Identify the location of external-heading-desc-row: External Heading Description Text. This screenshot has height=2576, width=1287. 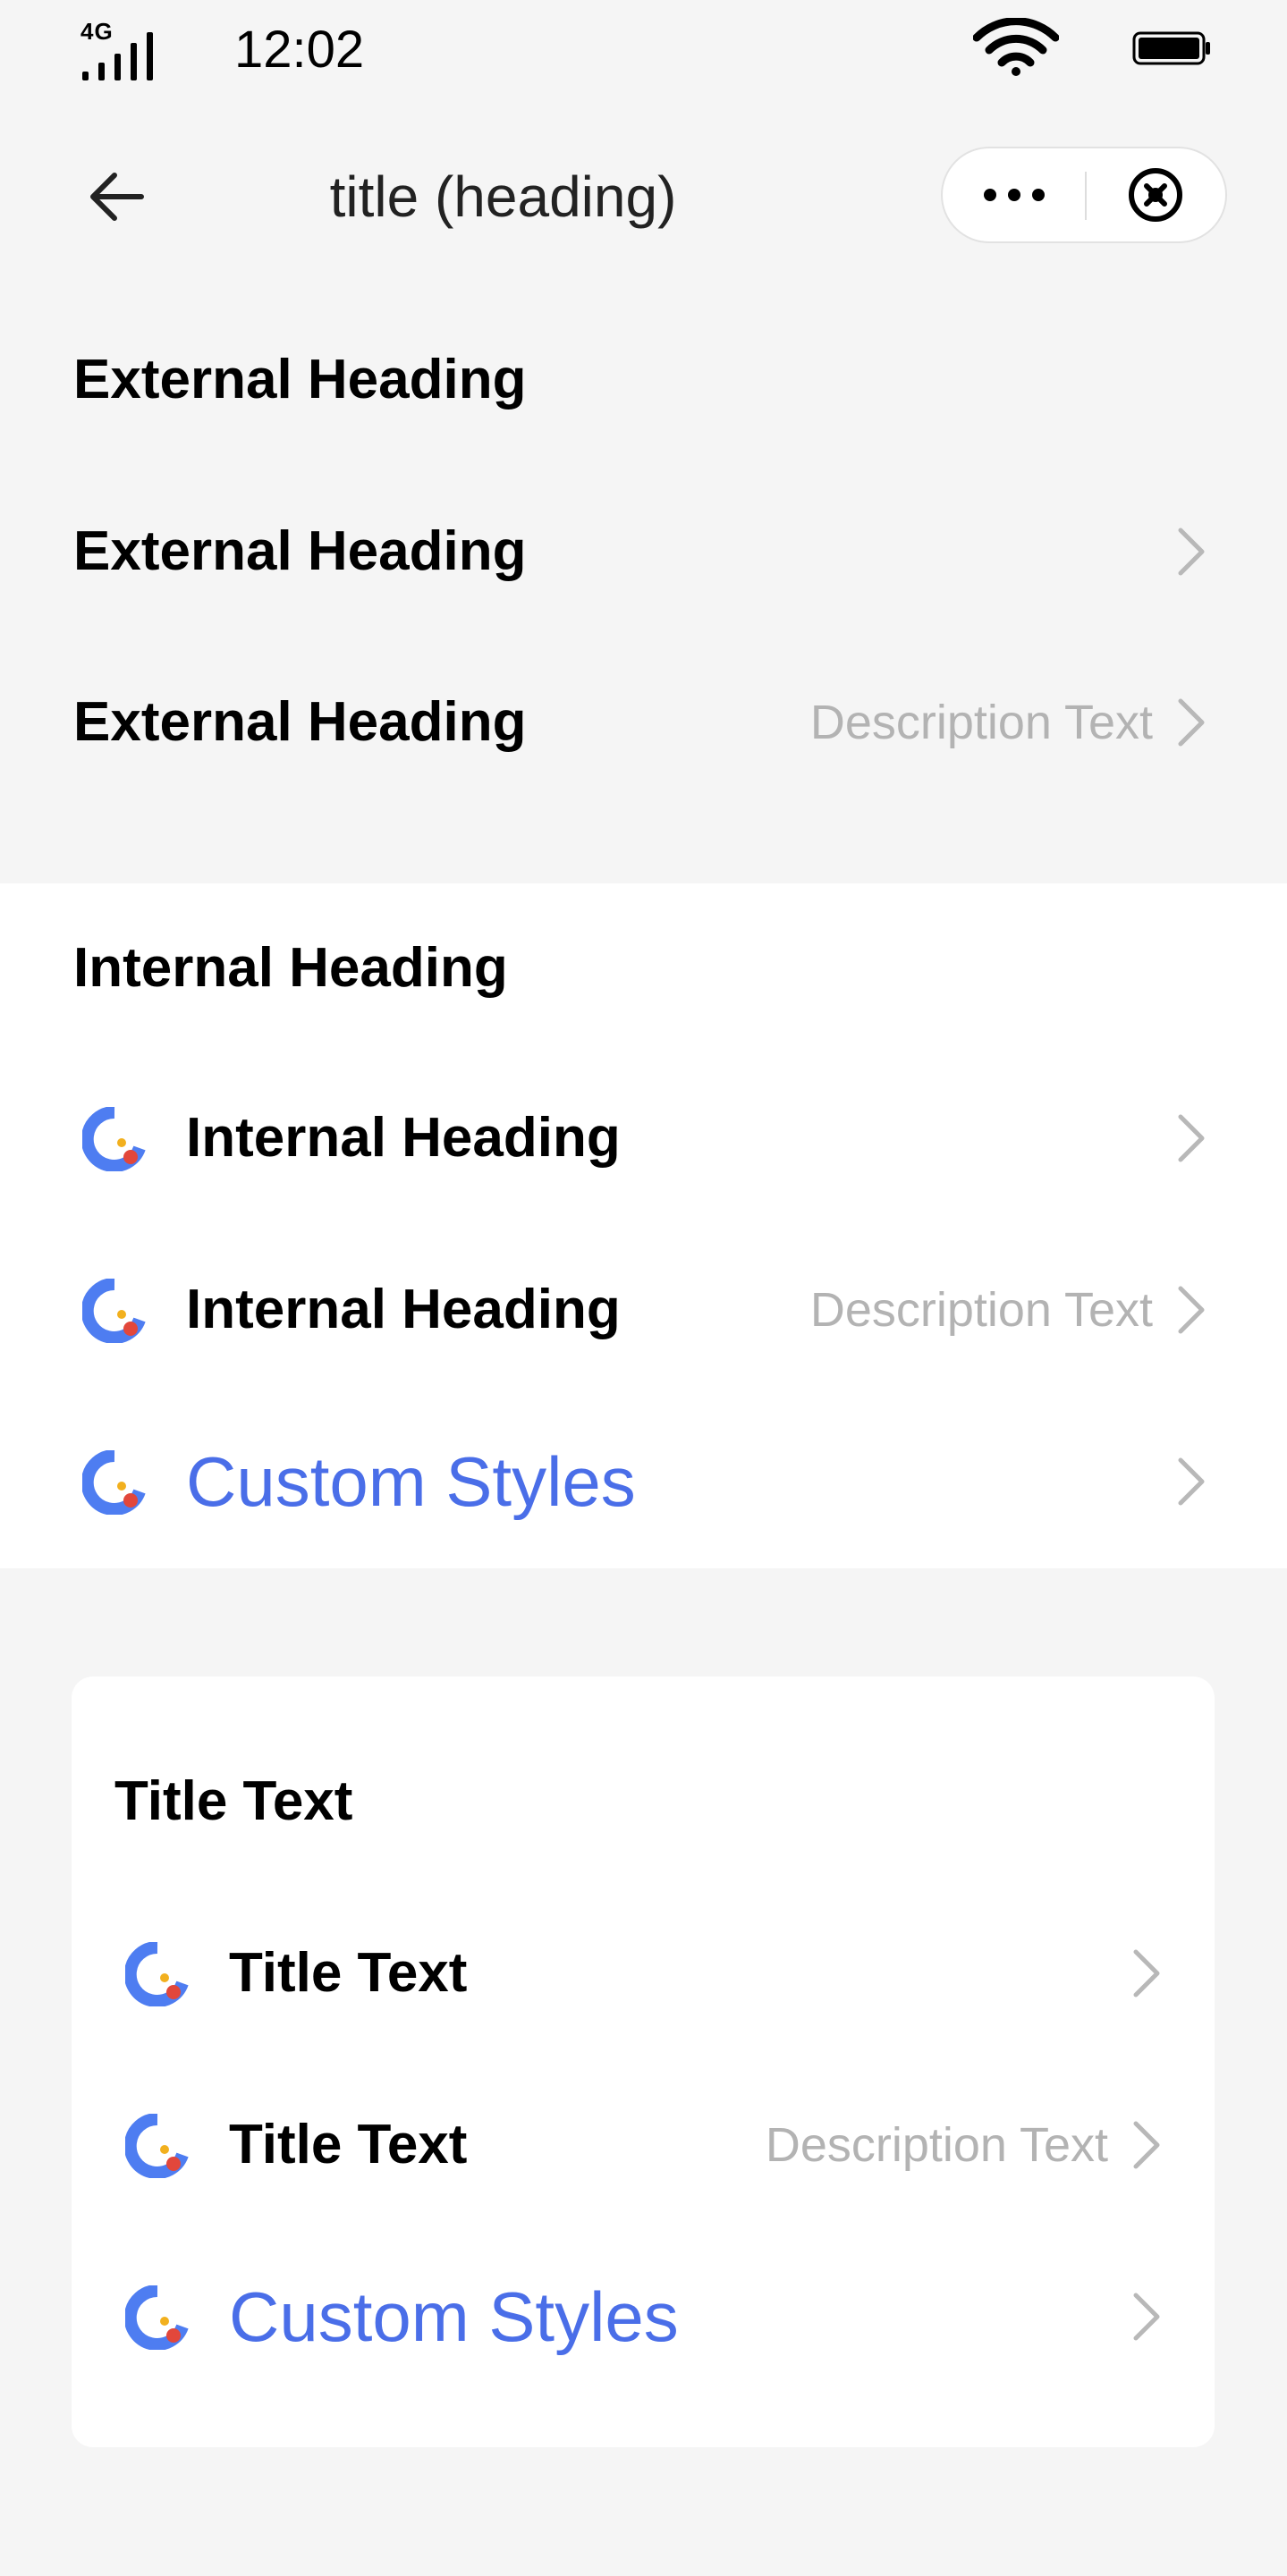
(643, 722).